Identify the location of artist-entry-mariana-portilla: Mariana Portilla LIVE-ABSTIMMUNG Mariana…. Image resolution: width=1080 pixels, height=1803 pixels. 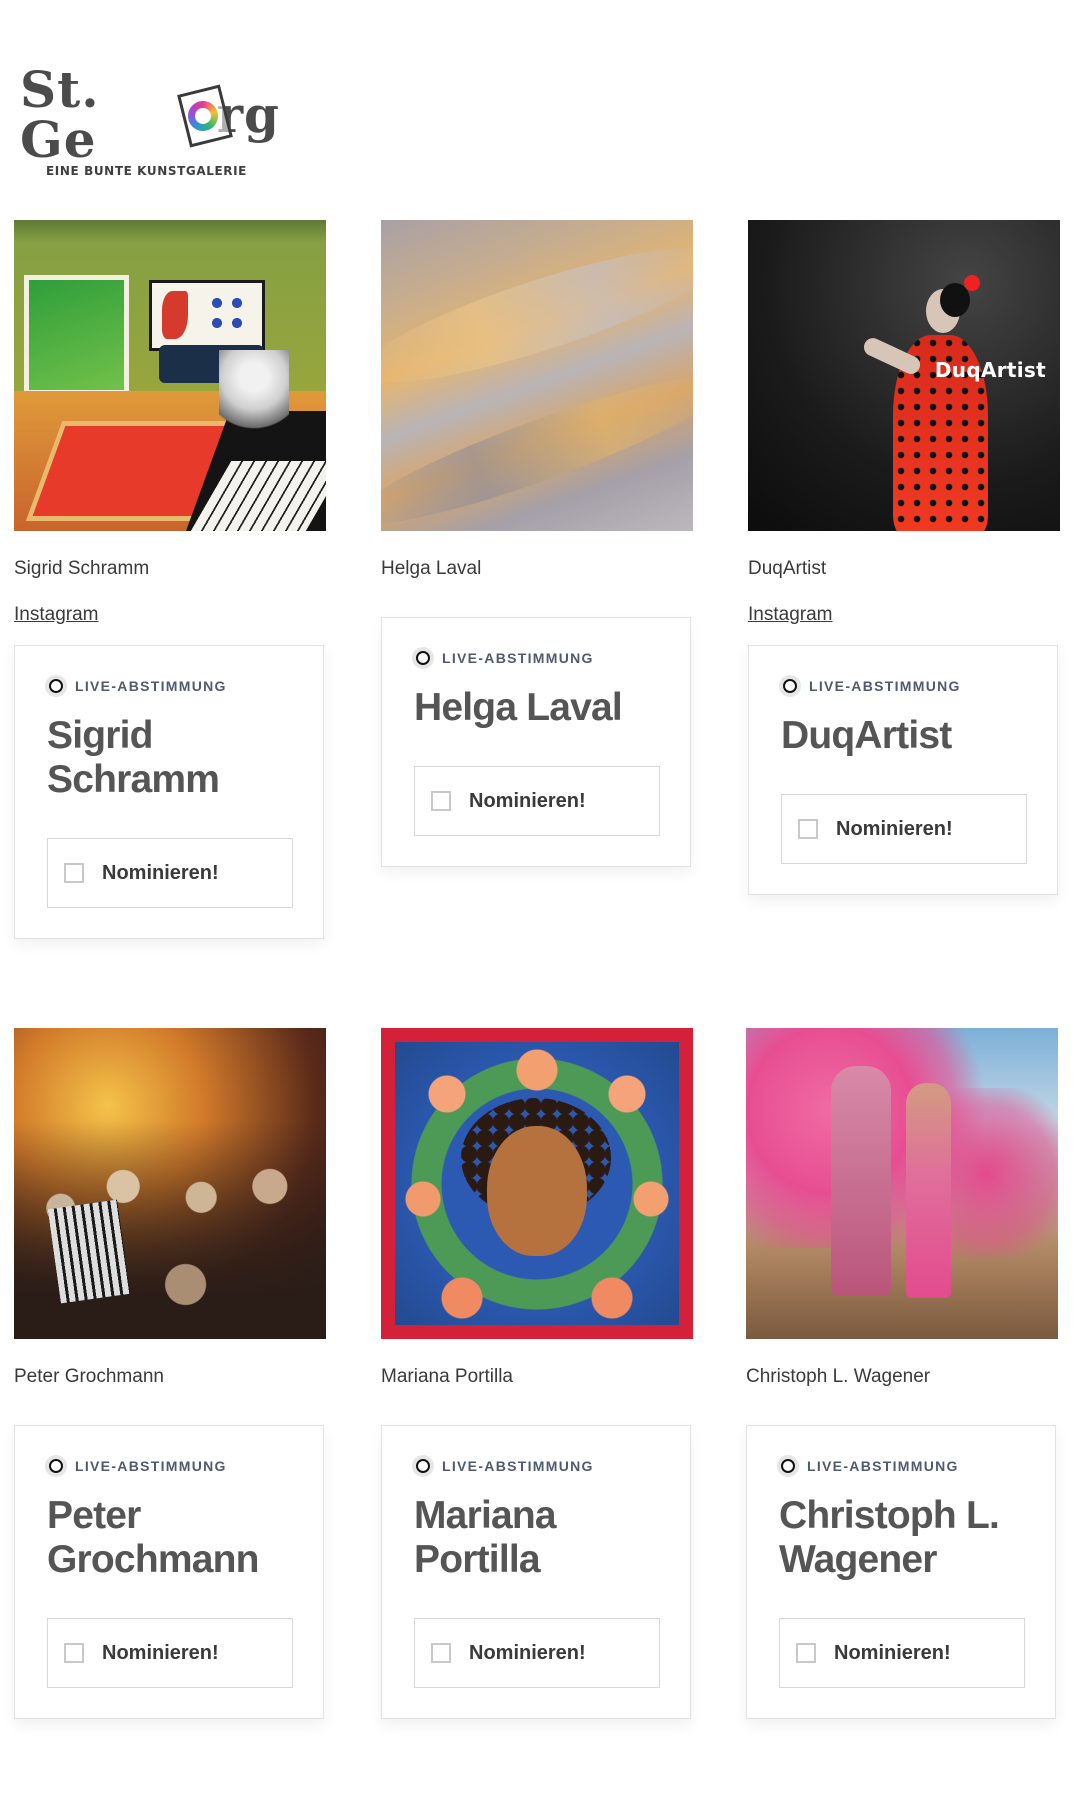
(537, 1373).